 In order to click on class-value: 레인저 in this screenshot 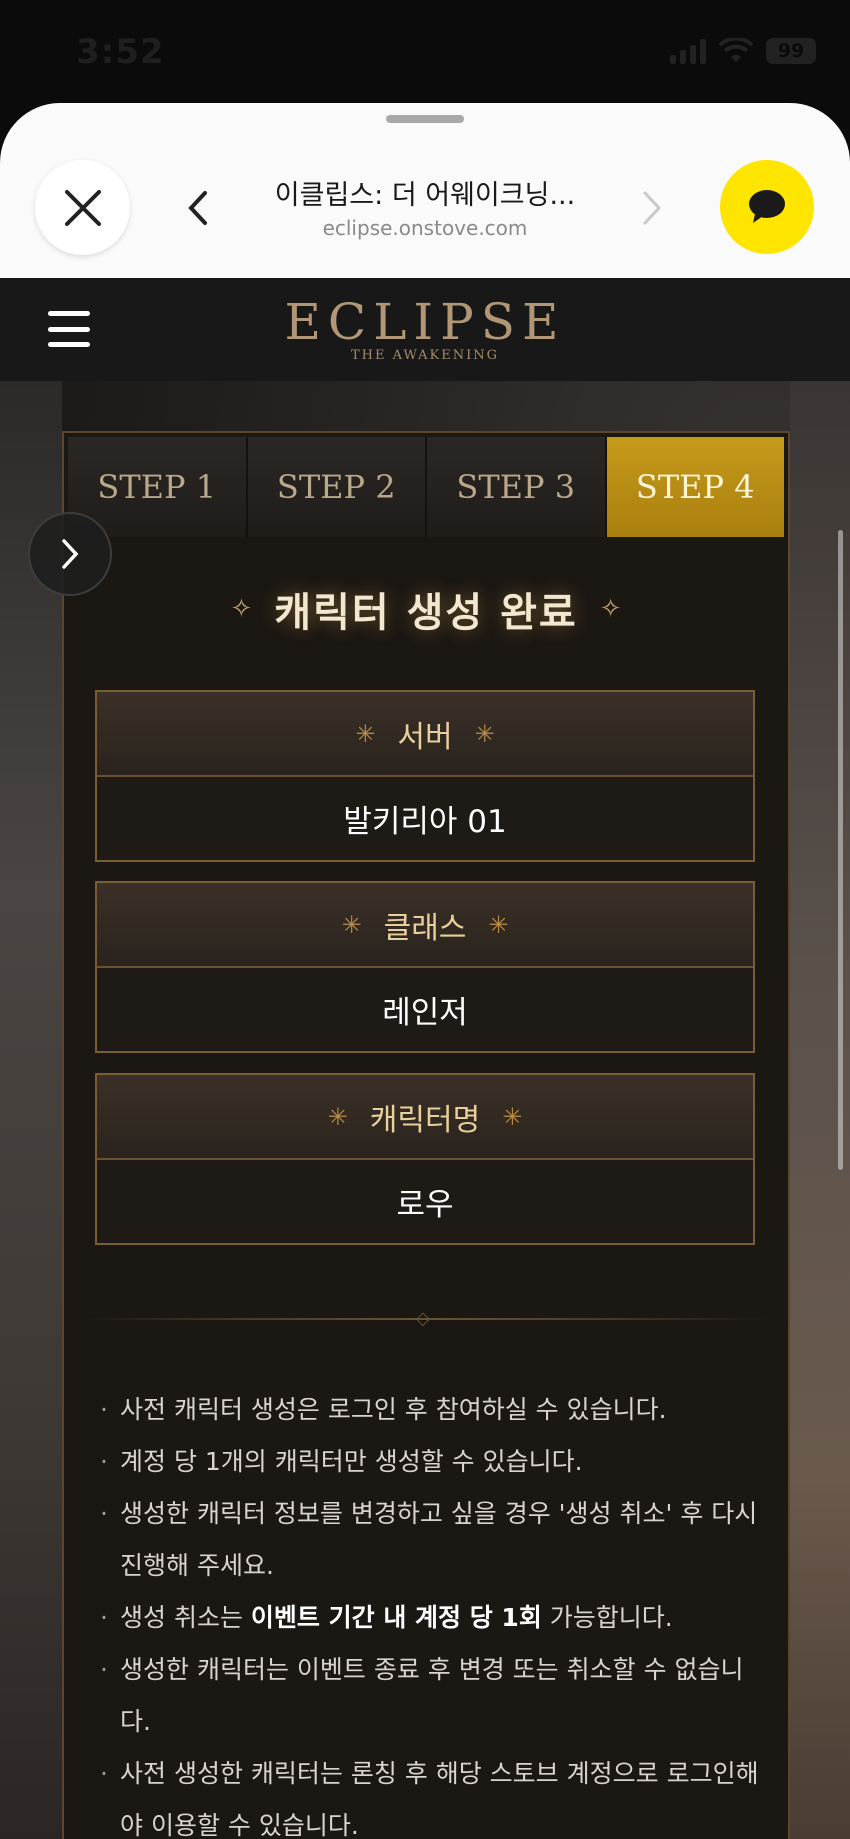, I will do `click(425, 1009)`.